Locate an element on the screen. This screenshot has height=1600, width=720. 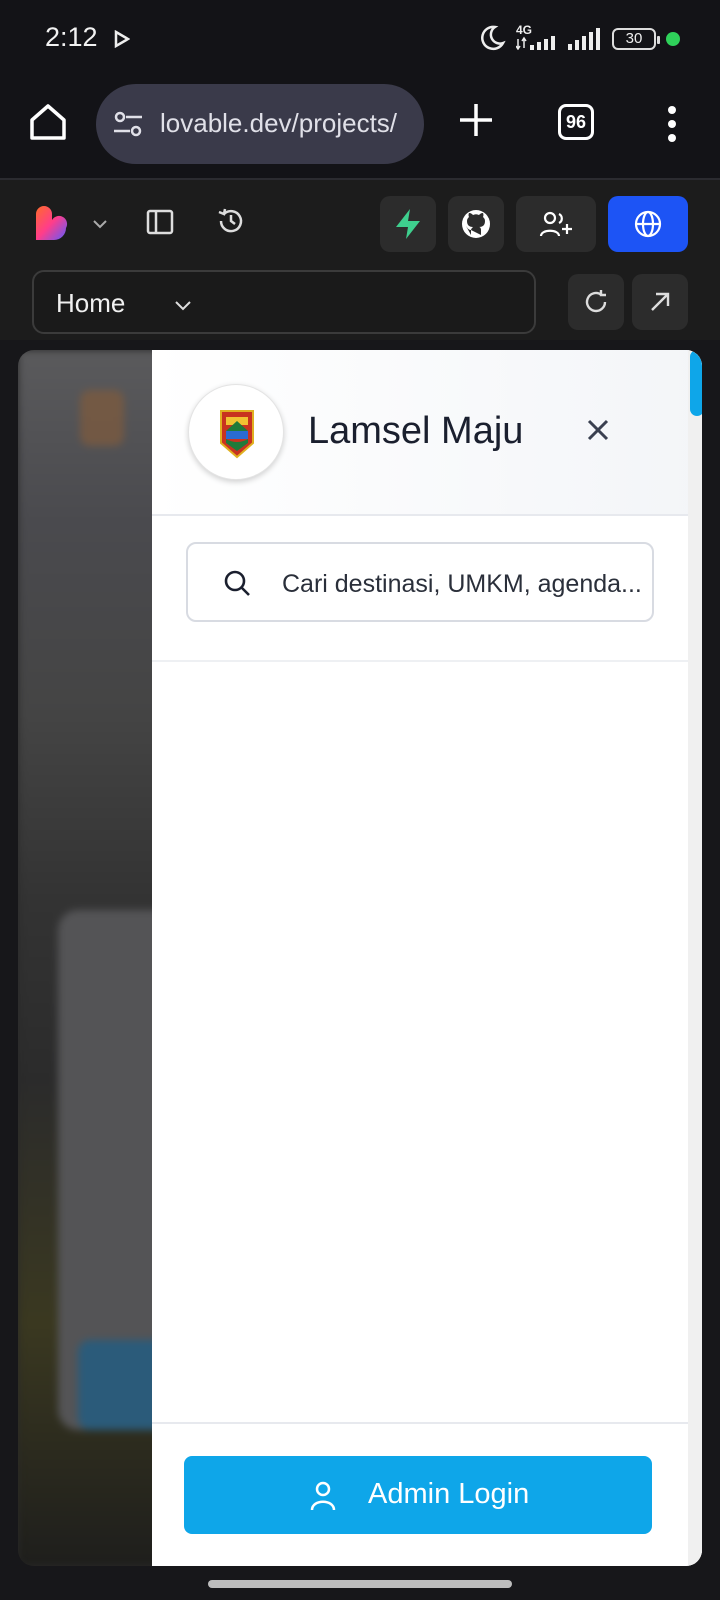
globe-icon is located at coordinates (648, 224).